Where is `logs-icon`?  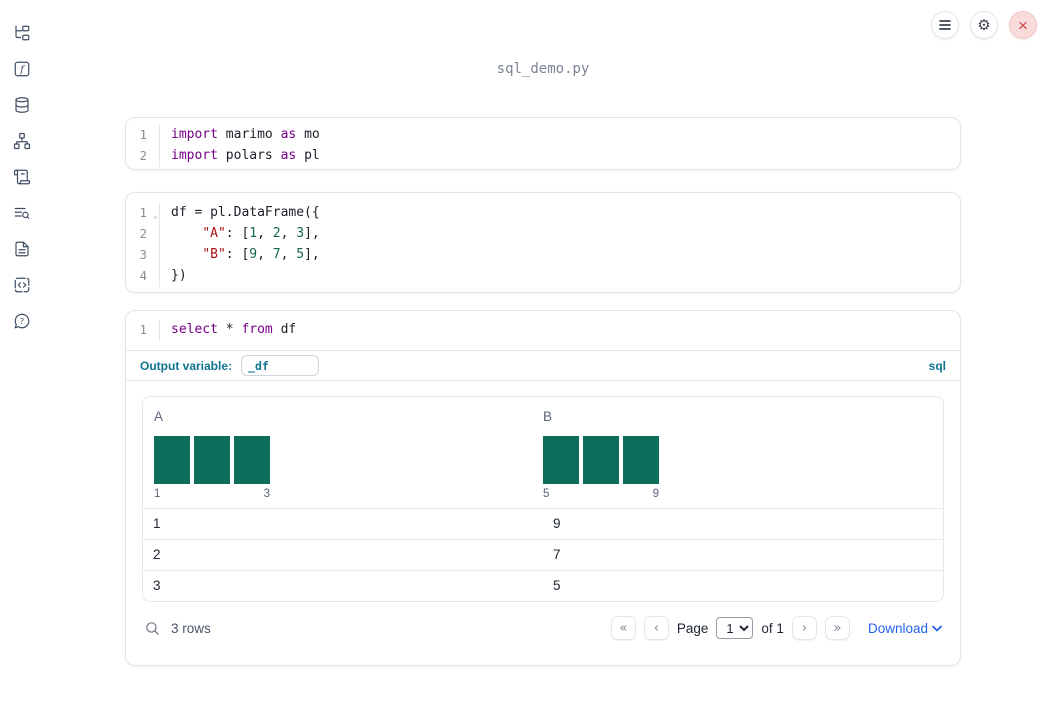 logs-icon is located at coordinates (22, 213).